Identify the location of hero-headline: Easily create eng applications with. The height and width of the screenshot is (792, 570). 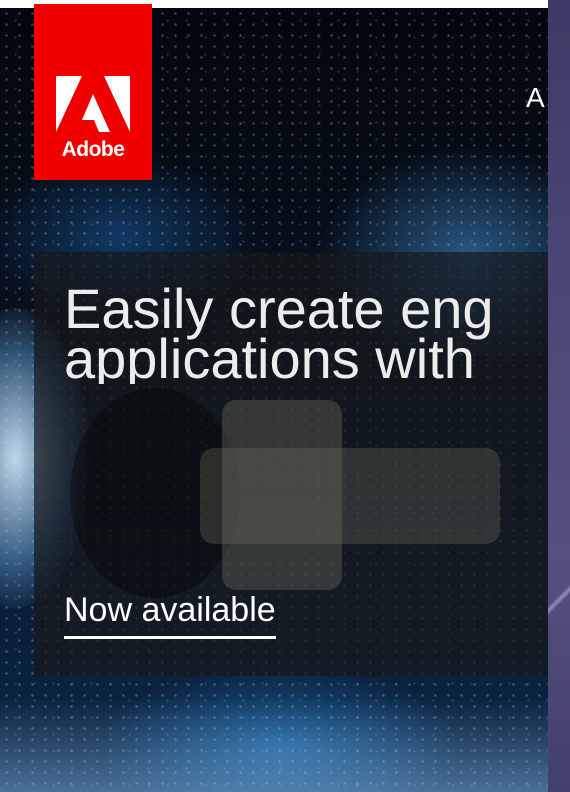
(306, 334).